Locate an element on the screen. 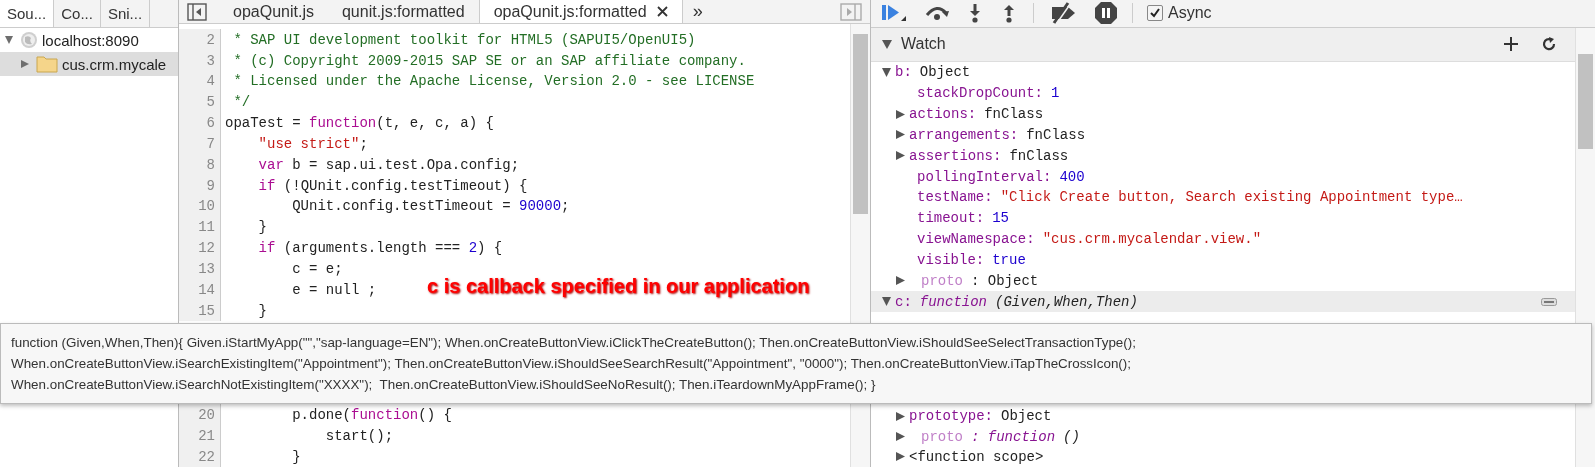  line-number: 20 is located at coordinates (200, 415).